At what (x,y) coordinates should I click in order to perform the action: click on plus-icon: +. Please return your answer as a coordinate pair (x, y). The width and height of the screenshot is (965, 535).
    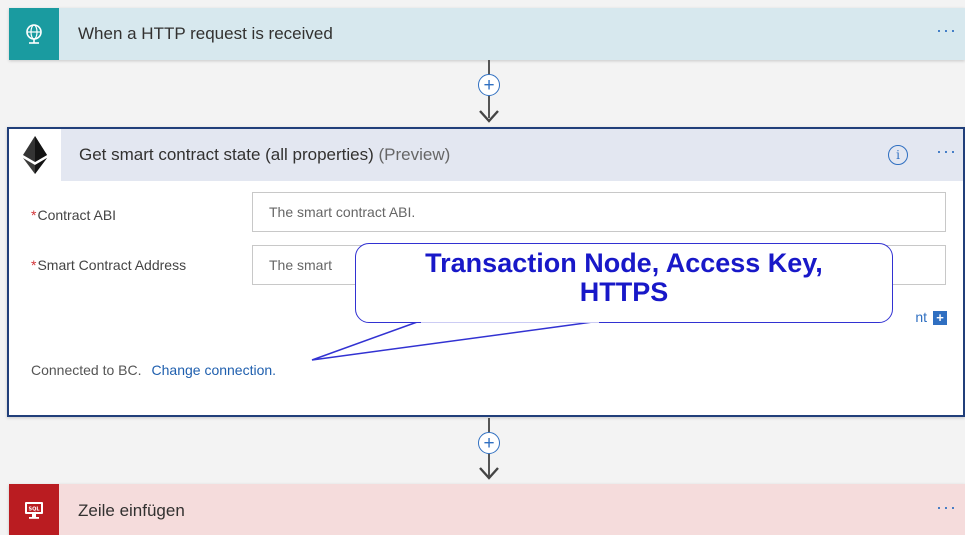
    Looking at the image, I should click on (940, 318).